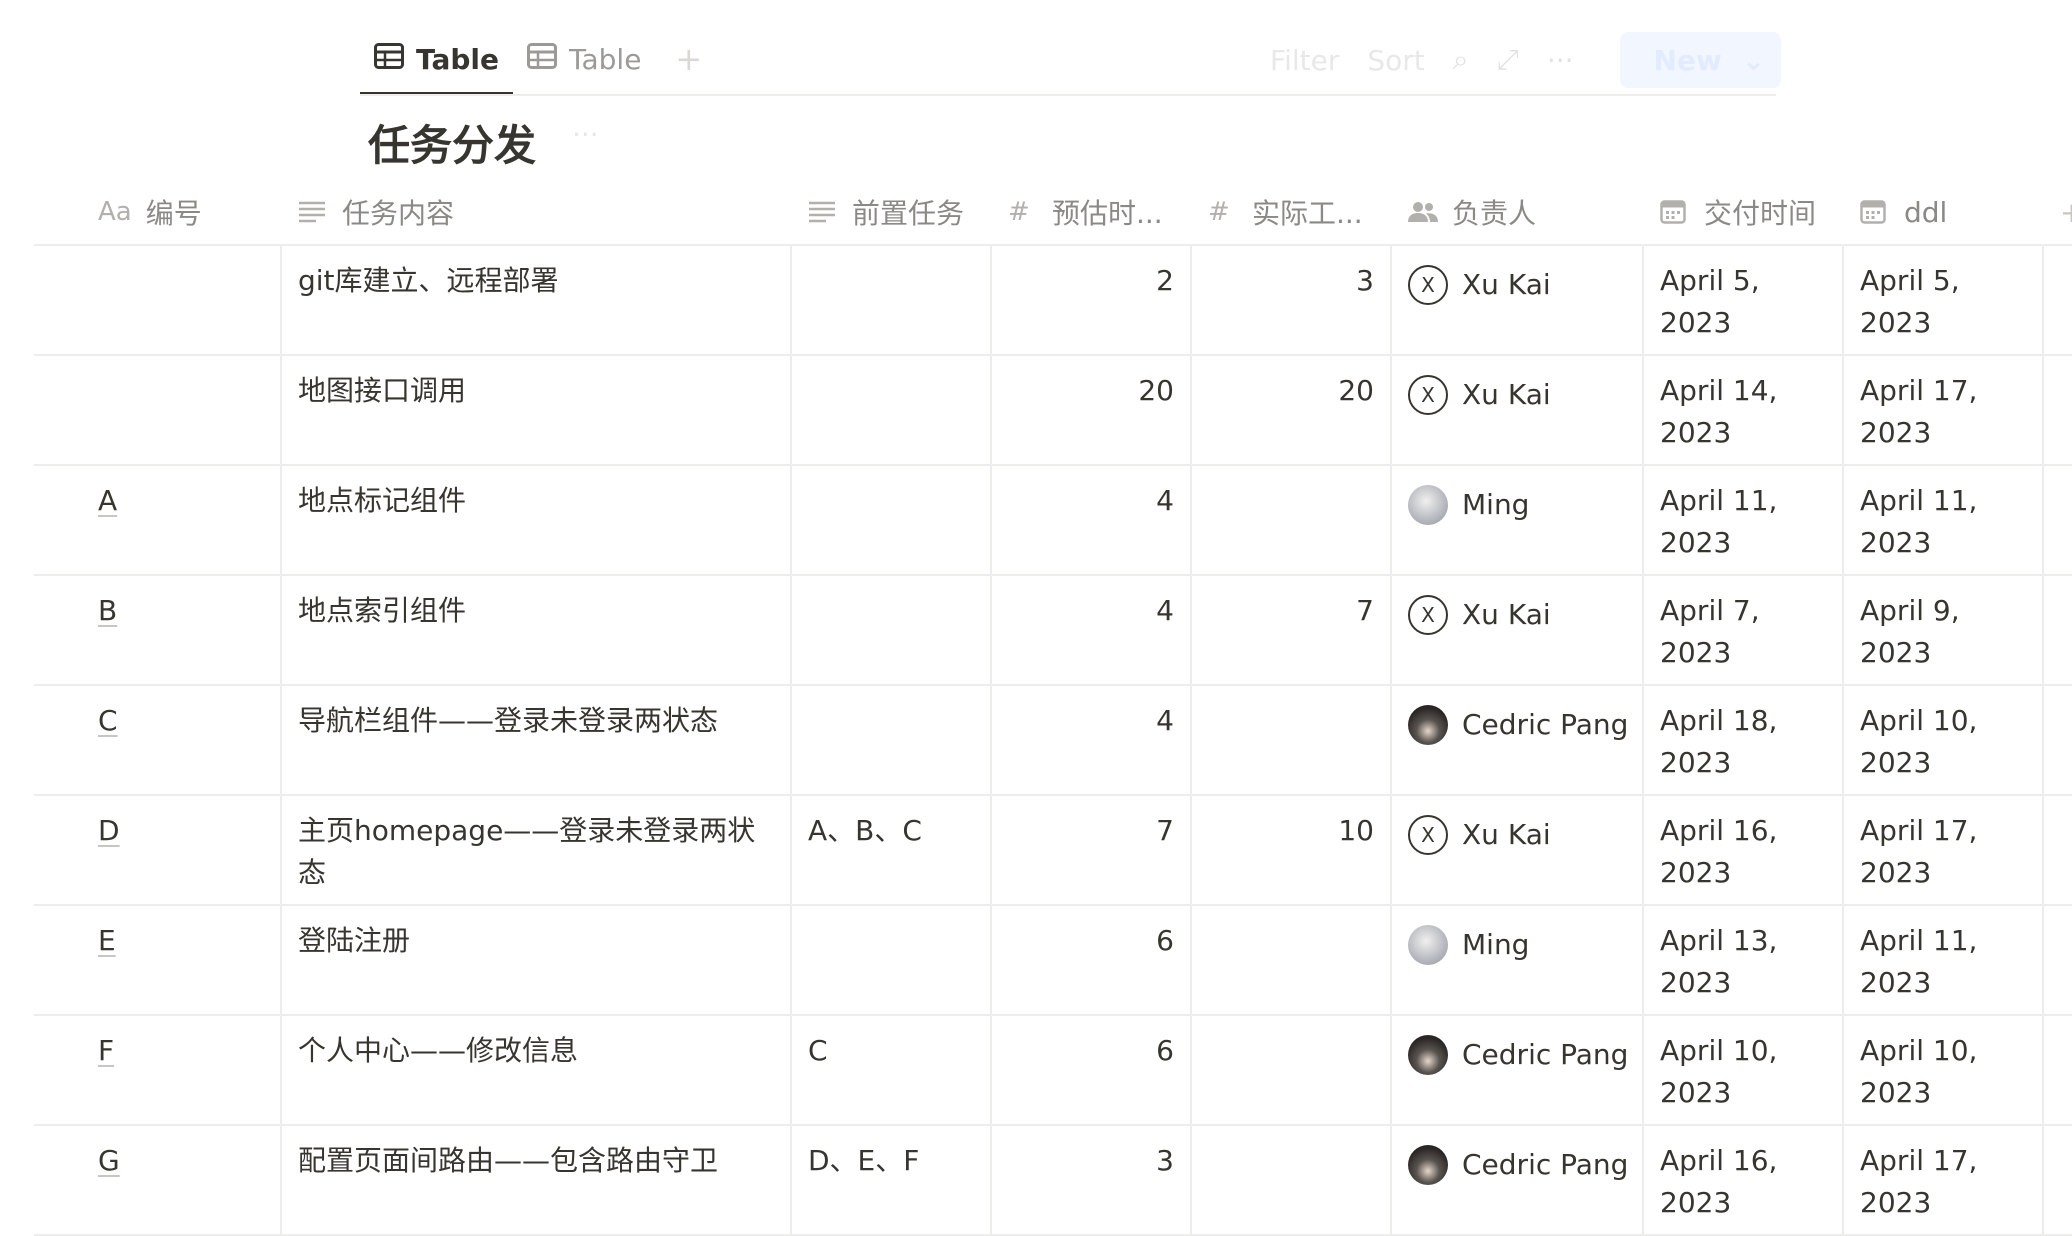  What do you see at coordinates (537, 300) in the screenshot?
I see `cell-task: git库建立、远程部署` at bounding box center [537, 300].